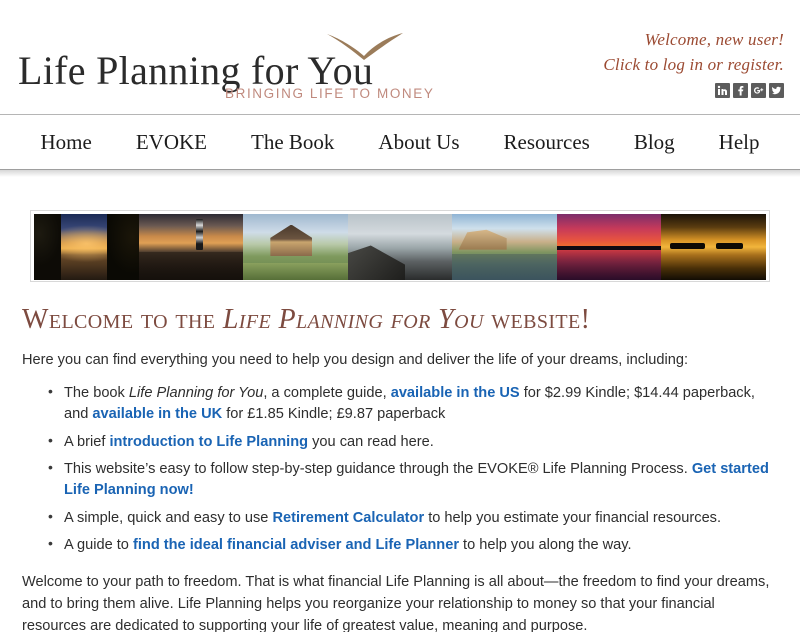 The height and width of the screenshot is (632, 800). I want to click on login-register-link: Click to log in or register., so click(614, 65).